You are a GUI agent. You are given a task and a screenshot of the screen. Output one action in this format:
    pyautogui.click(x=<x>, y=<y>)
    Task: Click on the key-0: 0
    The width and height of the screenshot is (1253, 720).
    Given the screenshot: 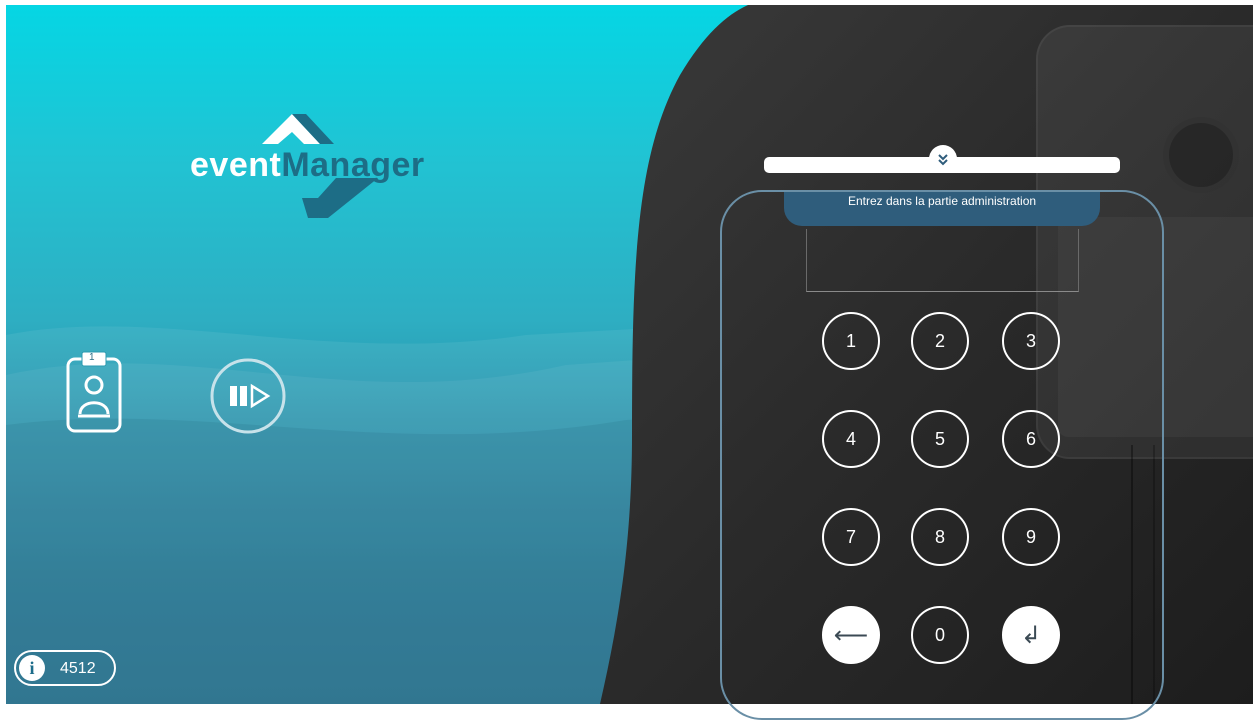 What is the action you would take?
    pyautogui.click(x=940, y=635)
    